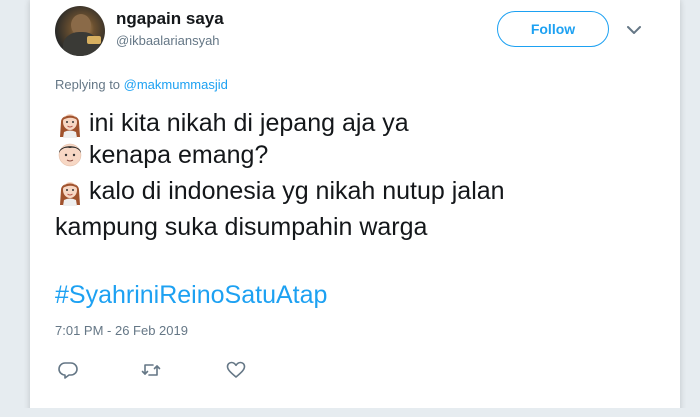 This screenshot has width=700, height=417. I want to click on tweet-line-3: kalo di indonesia yg nikah nutup jalan, so click(280, 191).